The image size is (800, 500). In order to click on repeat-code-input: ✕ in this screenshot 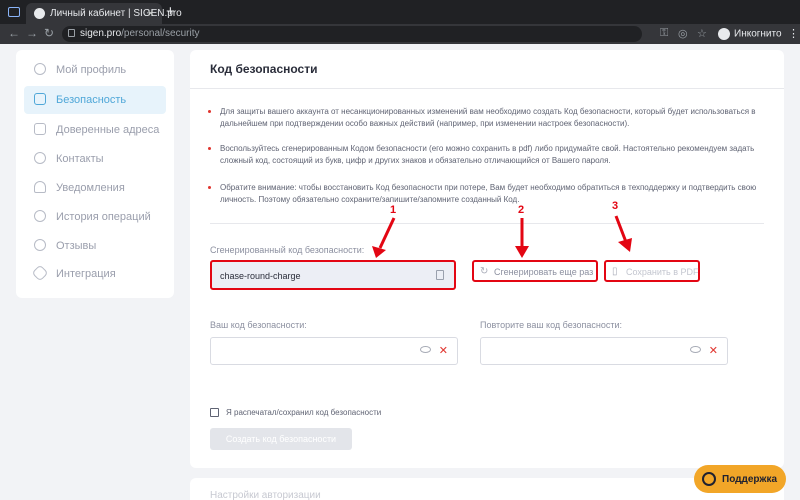, I will do `click(604, 351)`.